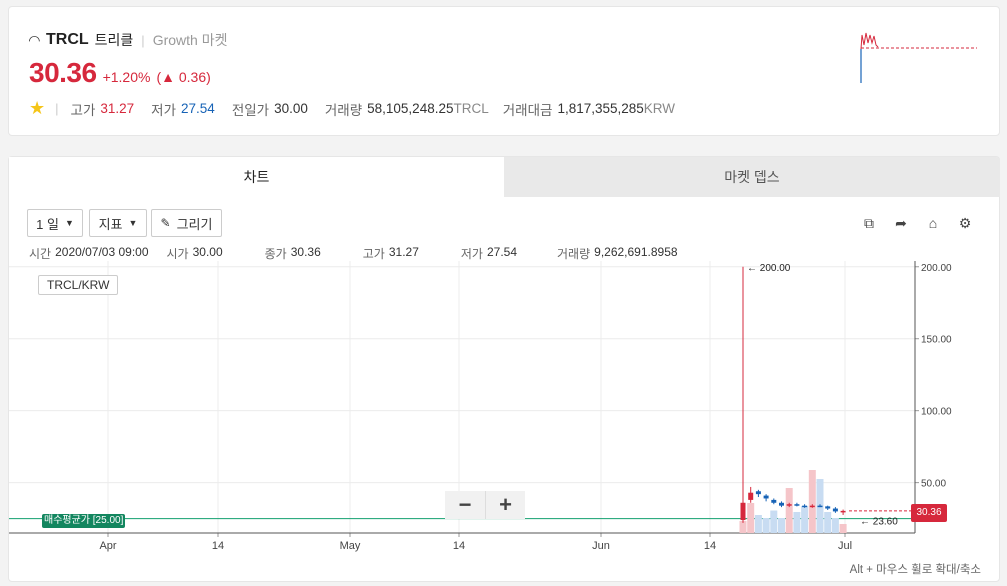 Image resolution: width=1007 pixels, height=586 pixels. I want to click on indicator-select: 지표 ▼, so click(118, 223).